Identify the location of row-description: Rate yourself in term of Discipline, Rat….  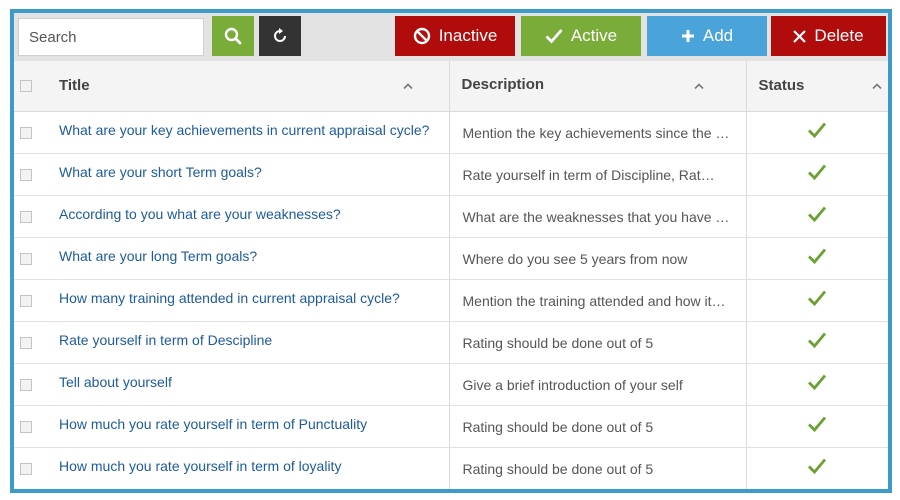
(597, 174).